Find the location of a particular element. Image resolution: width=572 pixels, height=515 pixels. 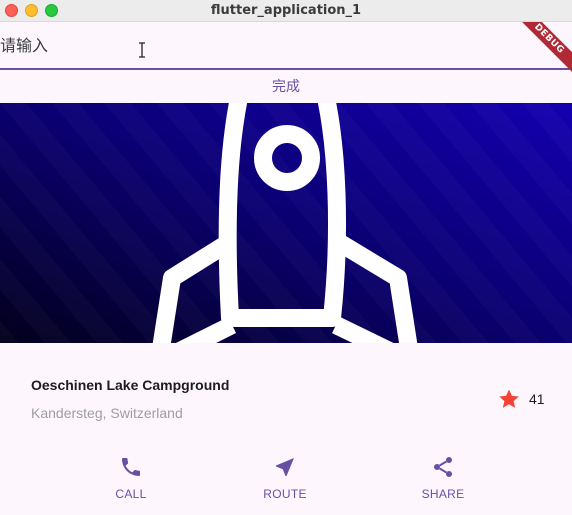

text-input is located at coordinates (260, 45).